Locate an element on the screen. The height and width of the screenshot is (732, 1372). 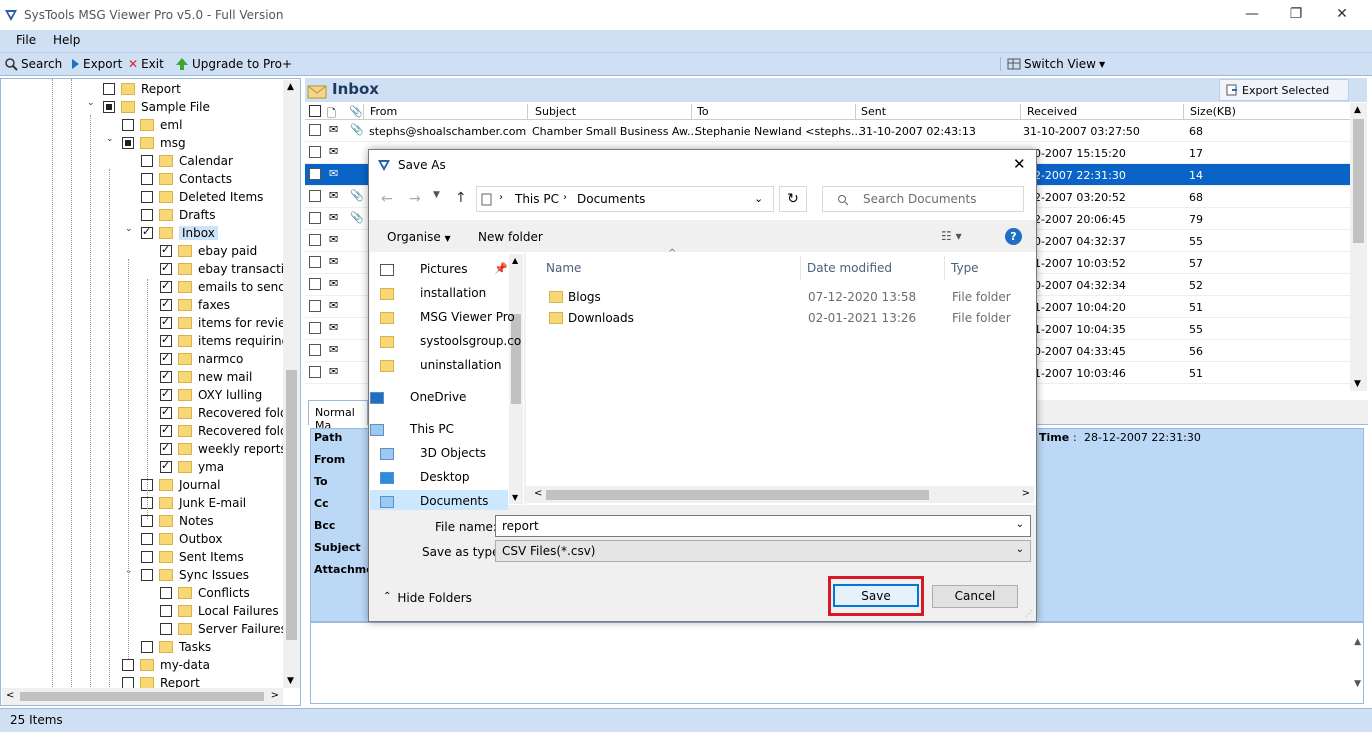
body-scroll-down: ▼ is located at coordinates (1357, 684).